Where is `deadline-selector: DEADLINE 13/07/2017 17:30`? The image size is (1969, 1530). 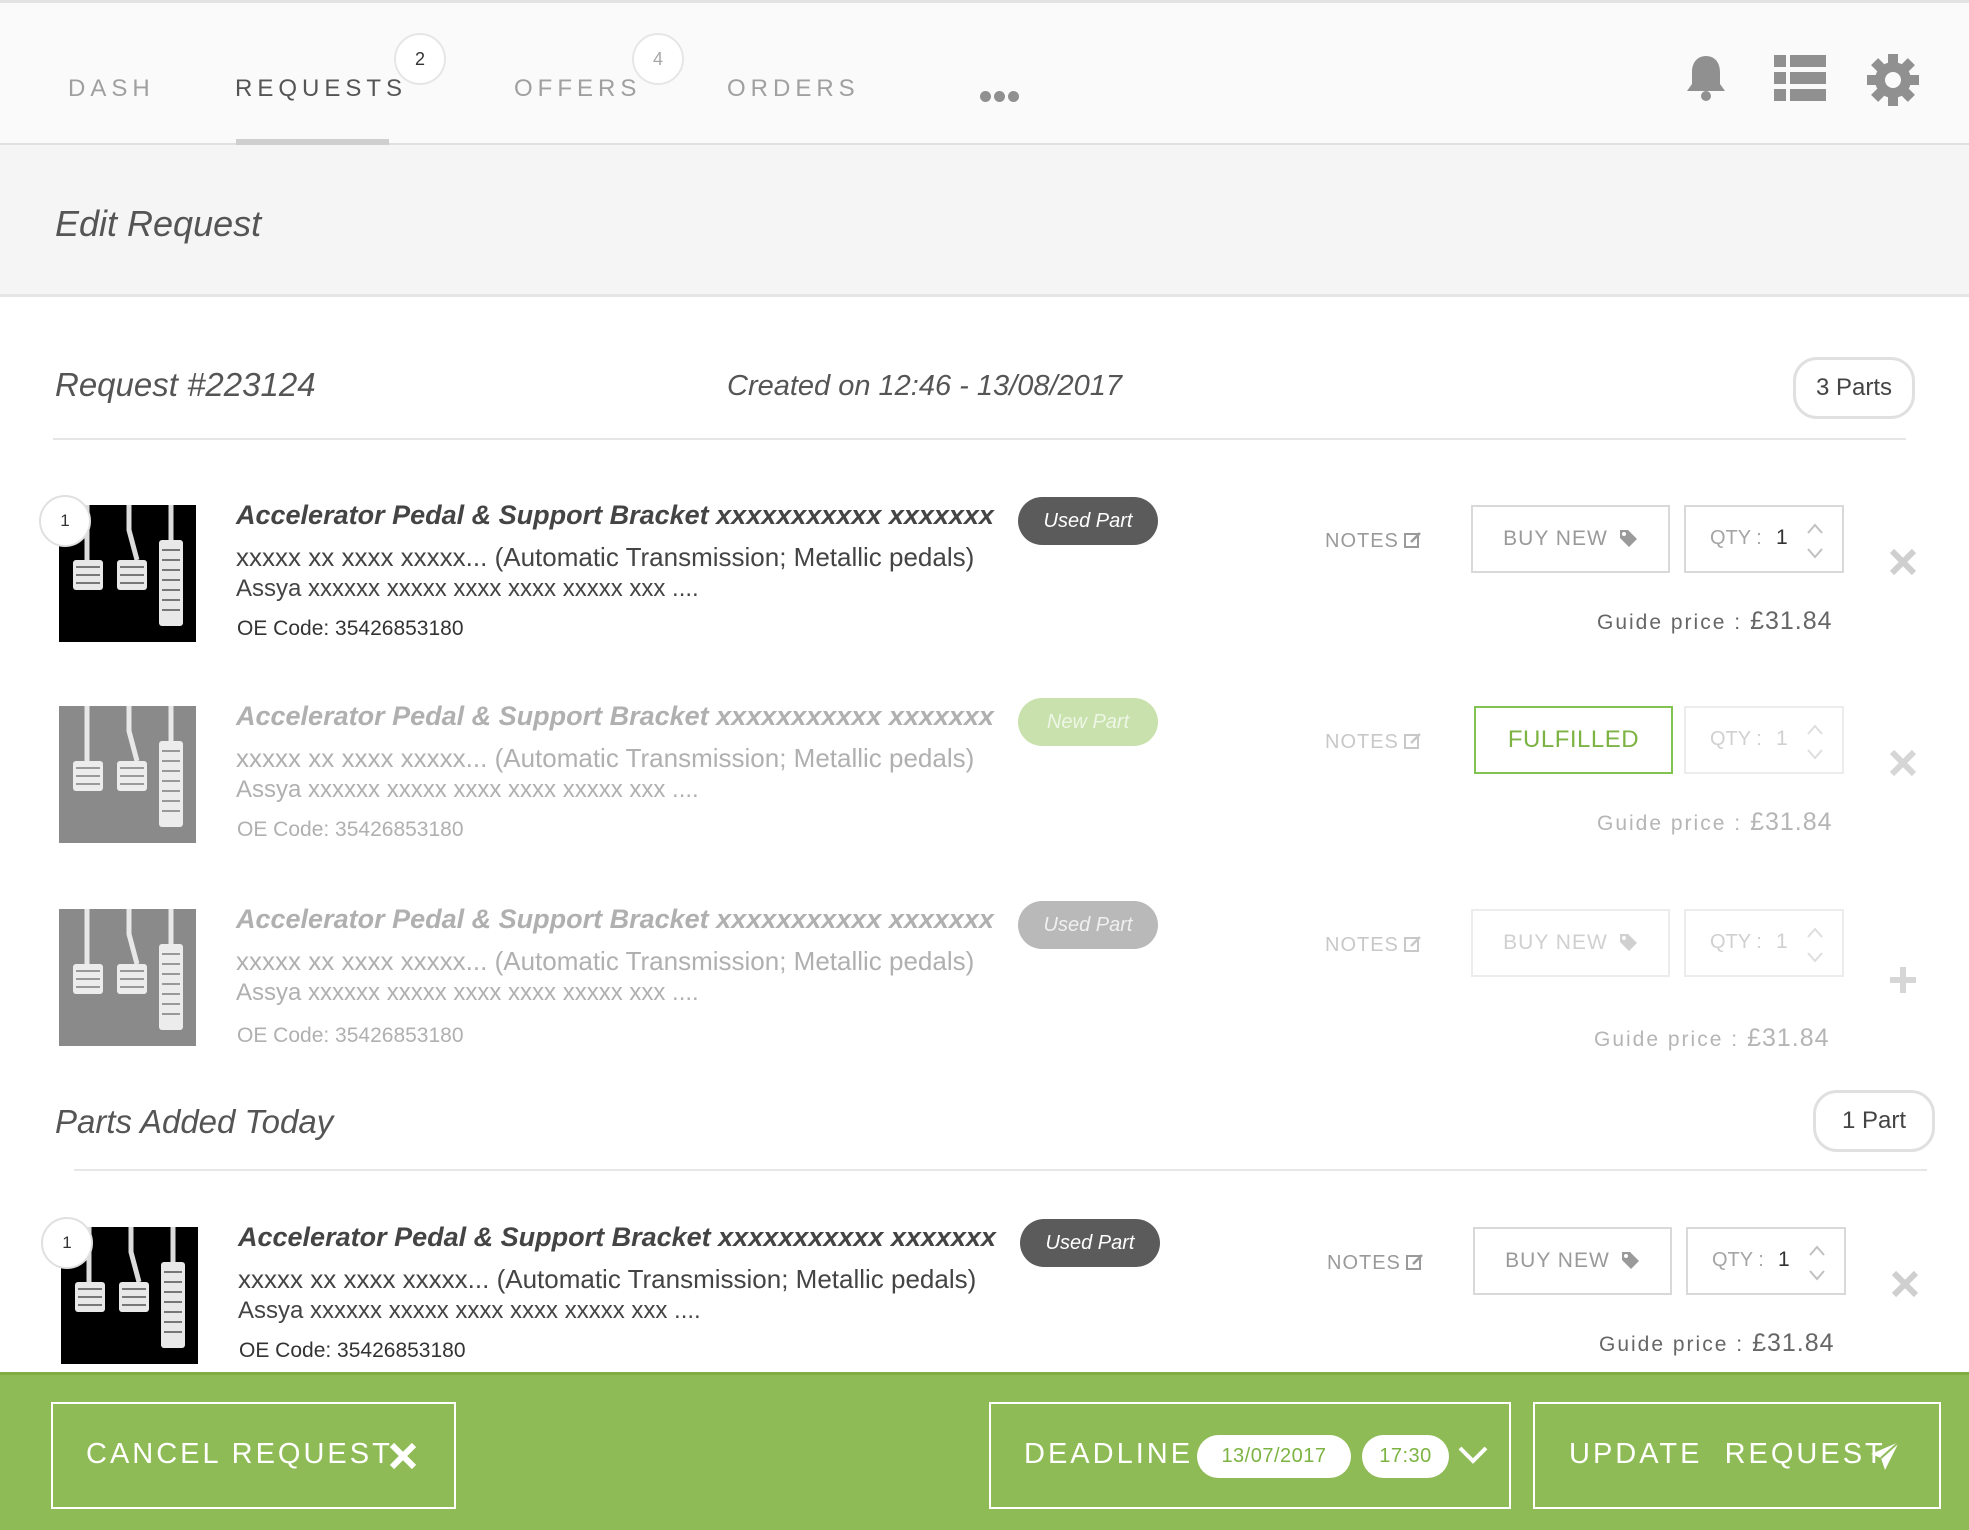
deadline-selector: DEADLINE 13/07/2017 17:30 is located at coordinates (1250, 1455).